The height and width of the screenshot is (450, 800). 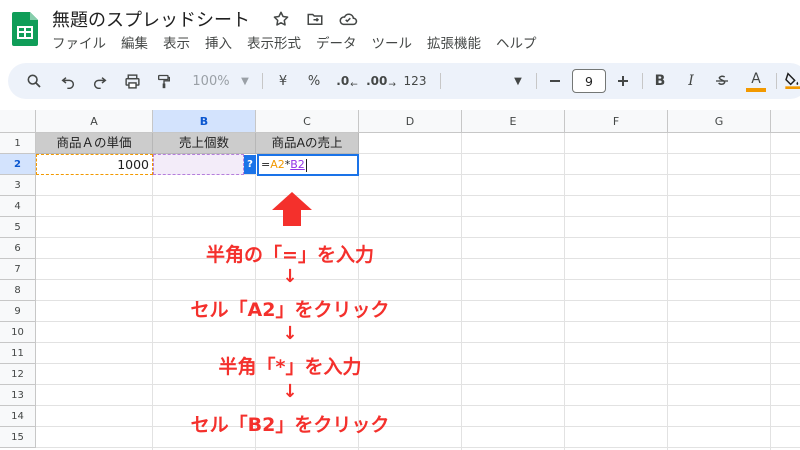 I want to click on down-arrow-3: ↓, so click(x=290, y=391).